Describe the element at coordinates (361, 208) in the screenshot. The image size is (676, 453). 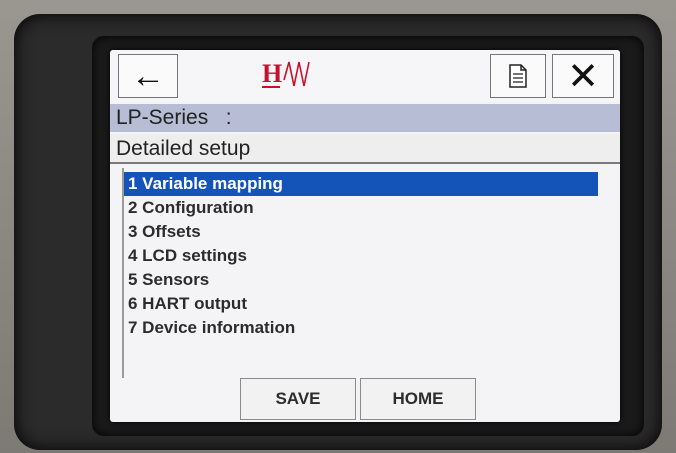
I see `menu-item-configuration: 2 Configuration` at that location.